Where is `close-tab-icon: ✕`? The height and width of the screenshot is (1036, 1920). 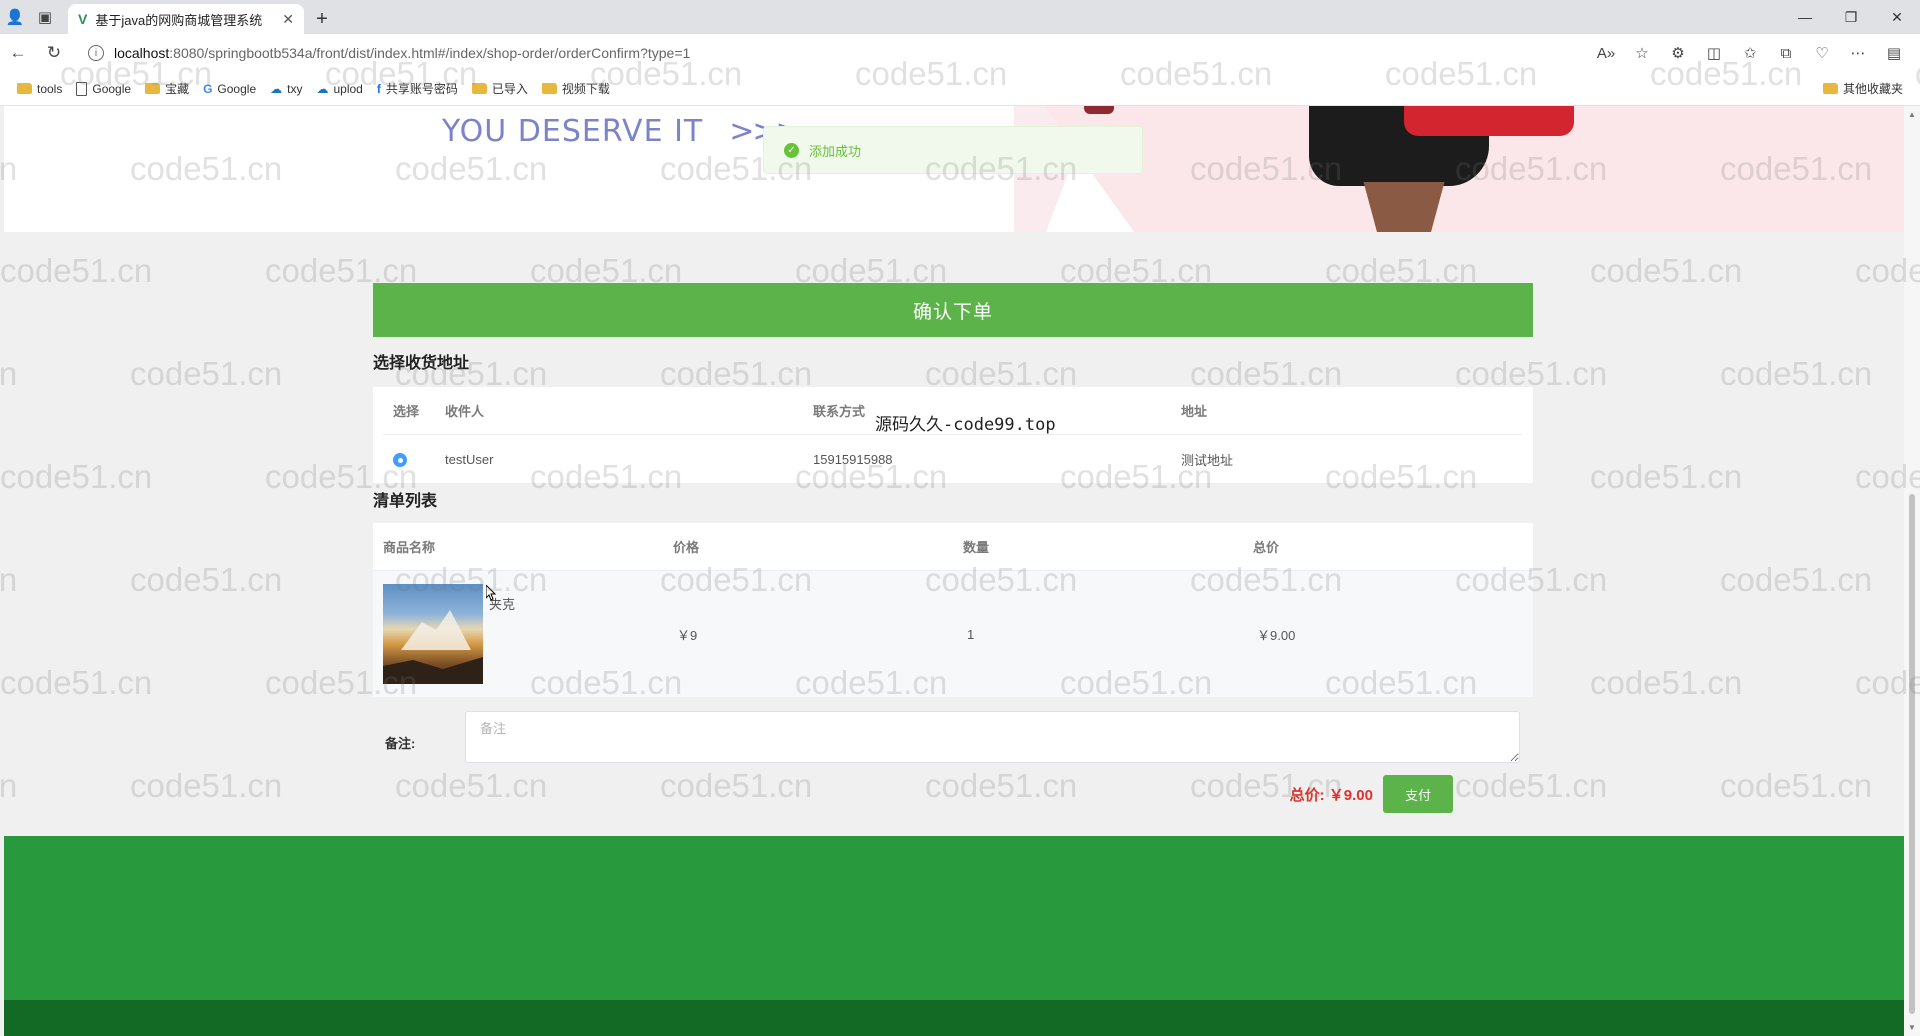
close-tab-icon: ✕ is located at coordinates (288, 19).